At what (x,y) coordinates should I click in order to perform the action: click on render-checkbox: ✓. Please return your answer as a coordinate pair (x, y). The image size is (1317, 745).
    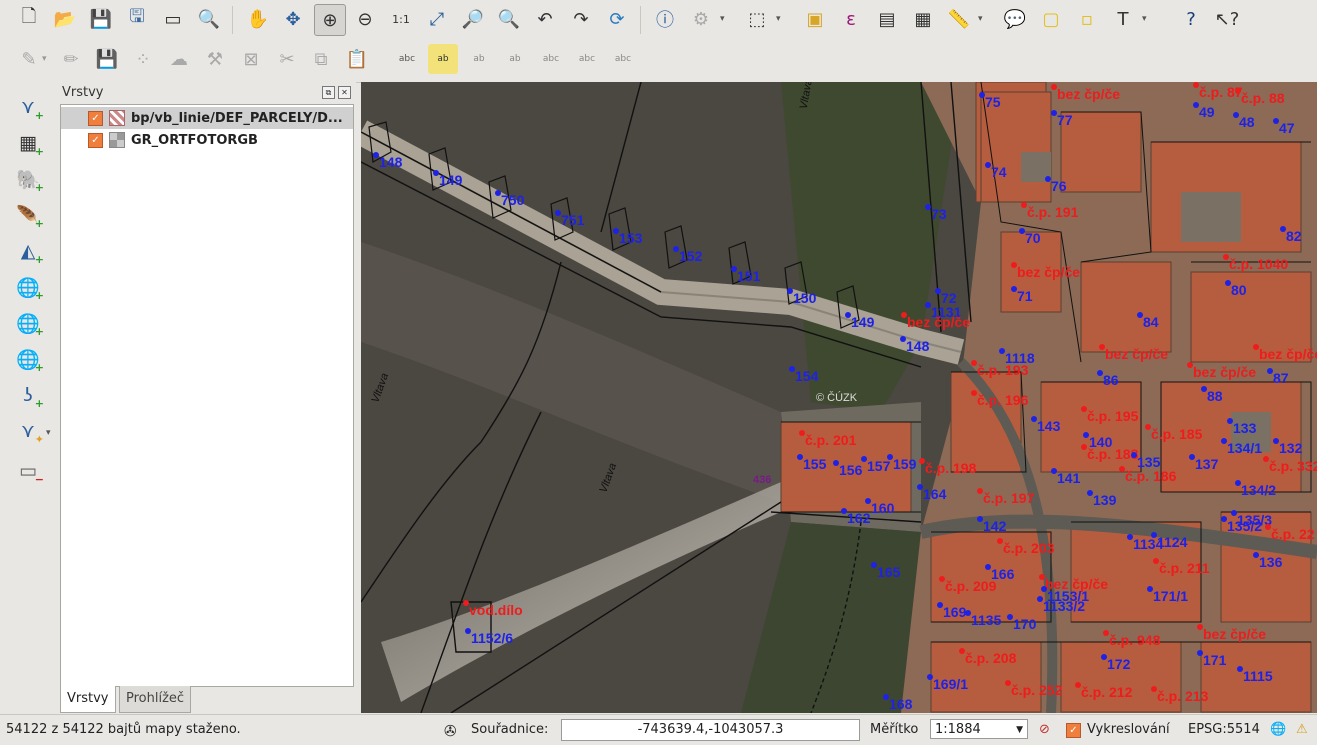
    Looking at the image, I should click on (1073, 730).